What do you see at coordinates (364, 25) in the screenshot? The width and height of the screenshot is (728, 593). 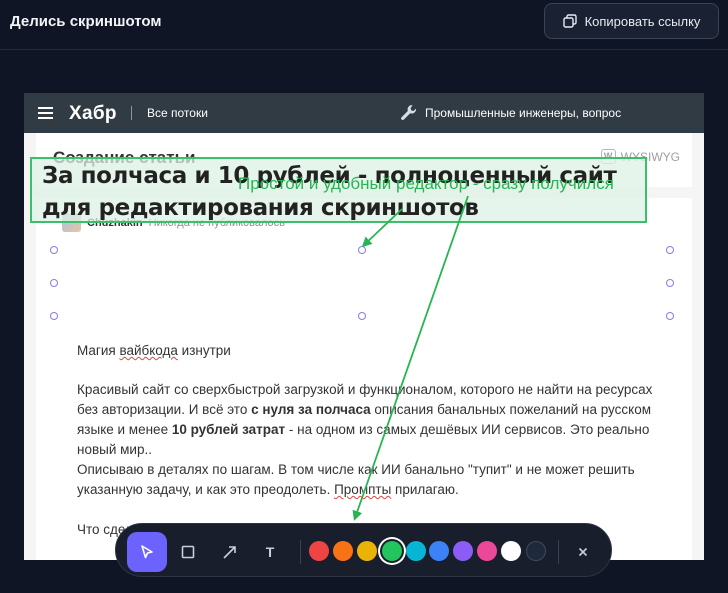 I see `top-bar: Делись скриншотом Копировать ссылку` at bounding box center [364, 25].